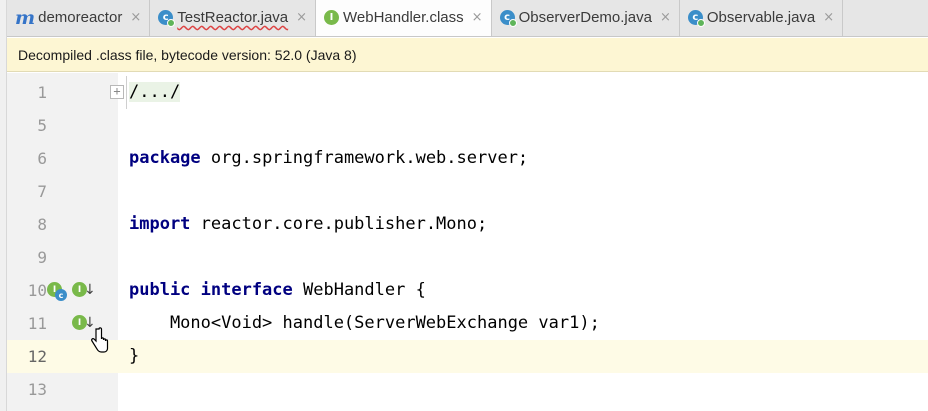 This screenshot has height=411, width=928. I want to click on tab-webhandler: I WebHandler.class ×, so click(404, 18).